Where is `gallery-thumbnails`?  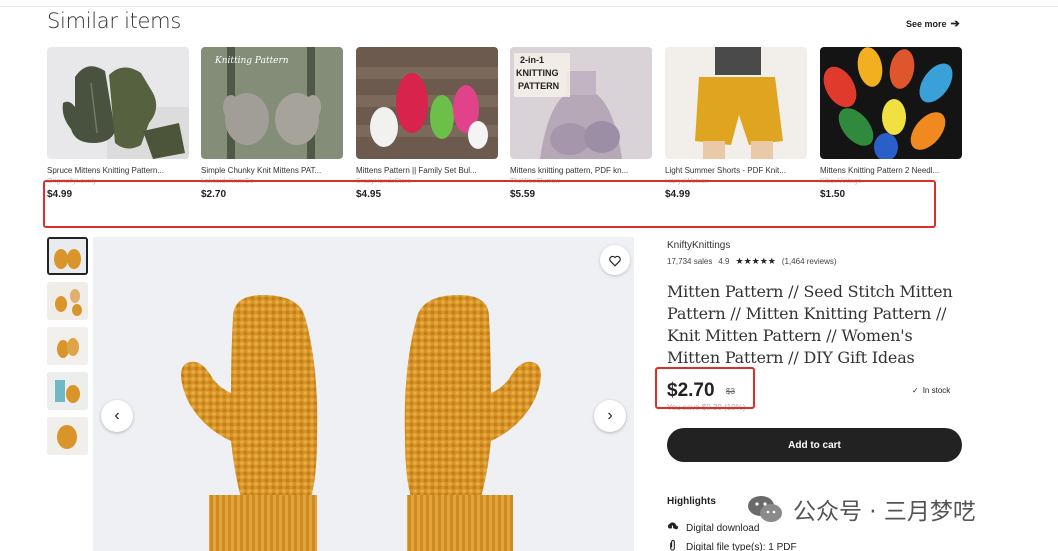 gallery-thumbnails is located at coordinates (67, 349).